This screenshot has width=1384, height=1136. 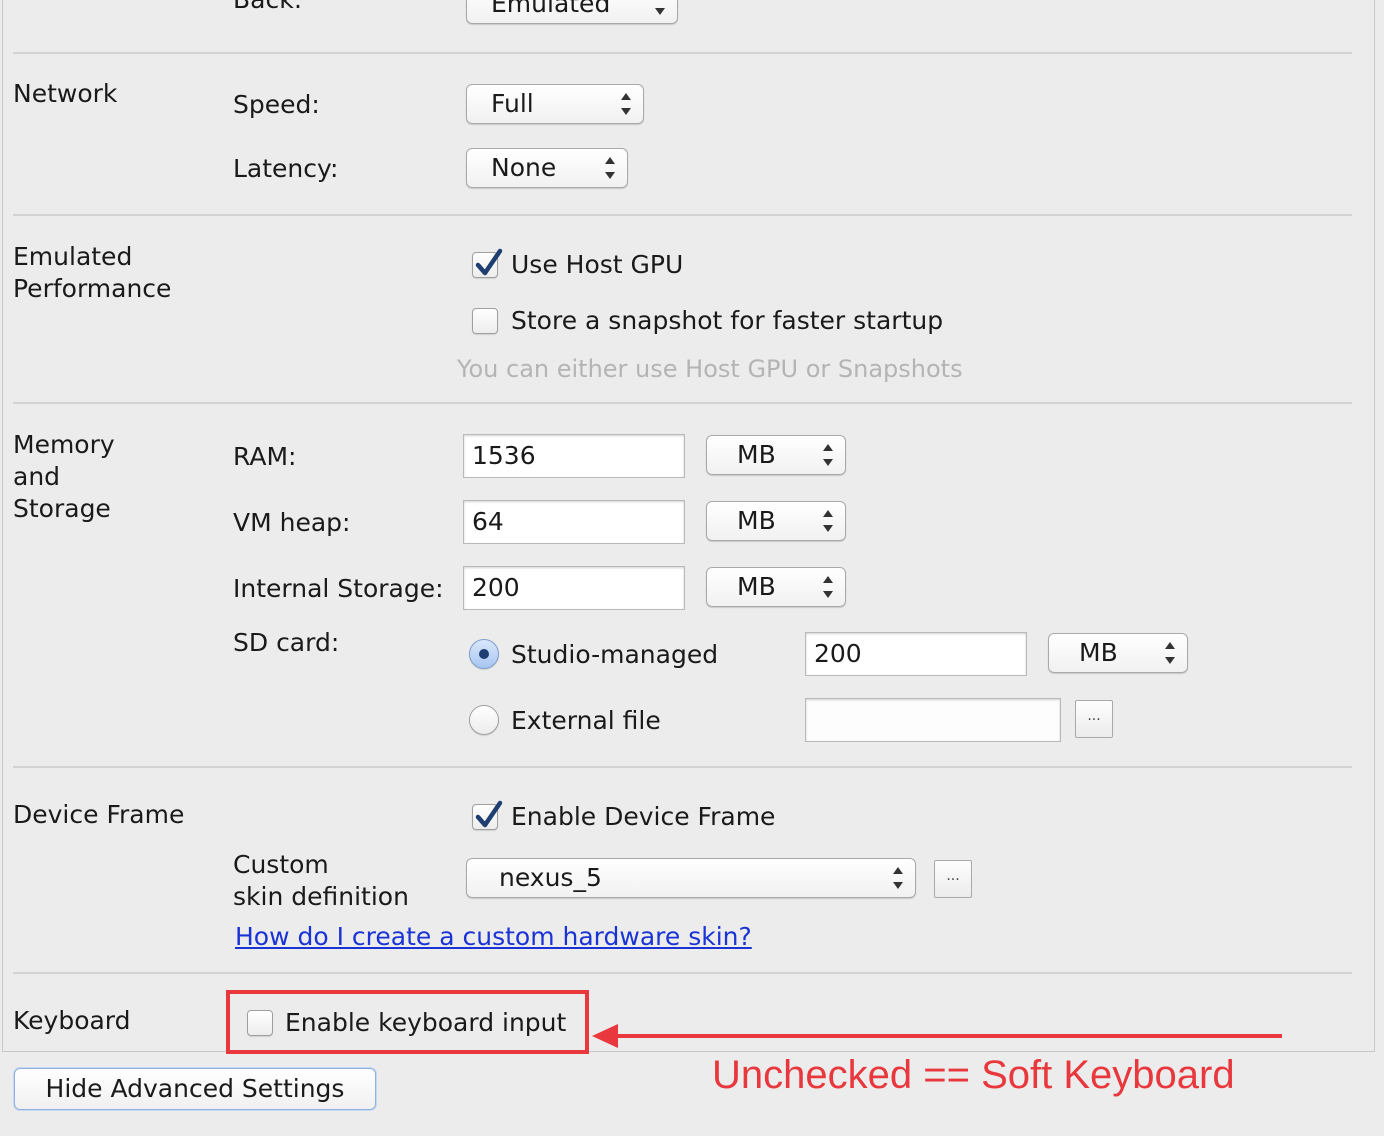 I want to click on section-memory-line1: Memory, so click(x=64, y=444).